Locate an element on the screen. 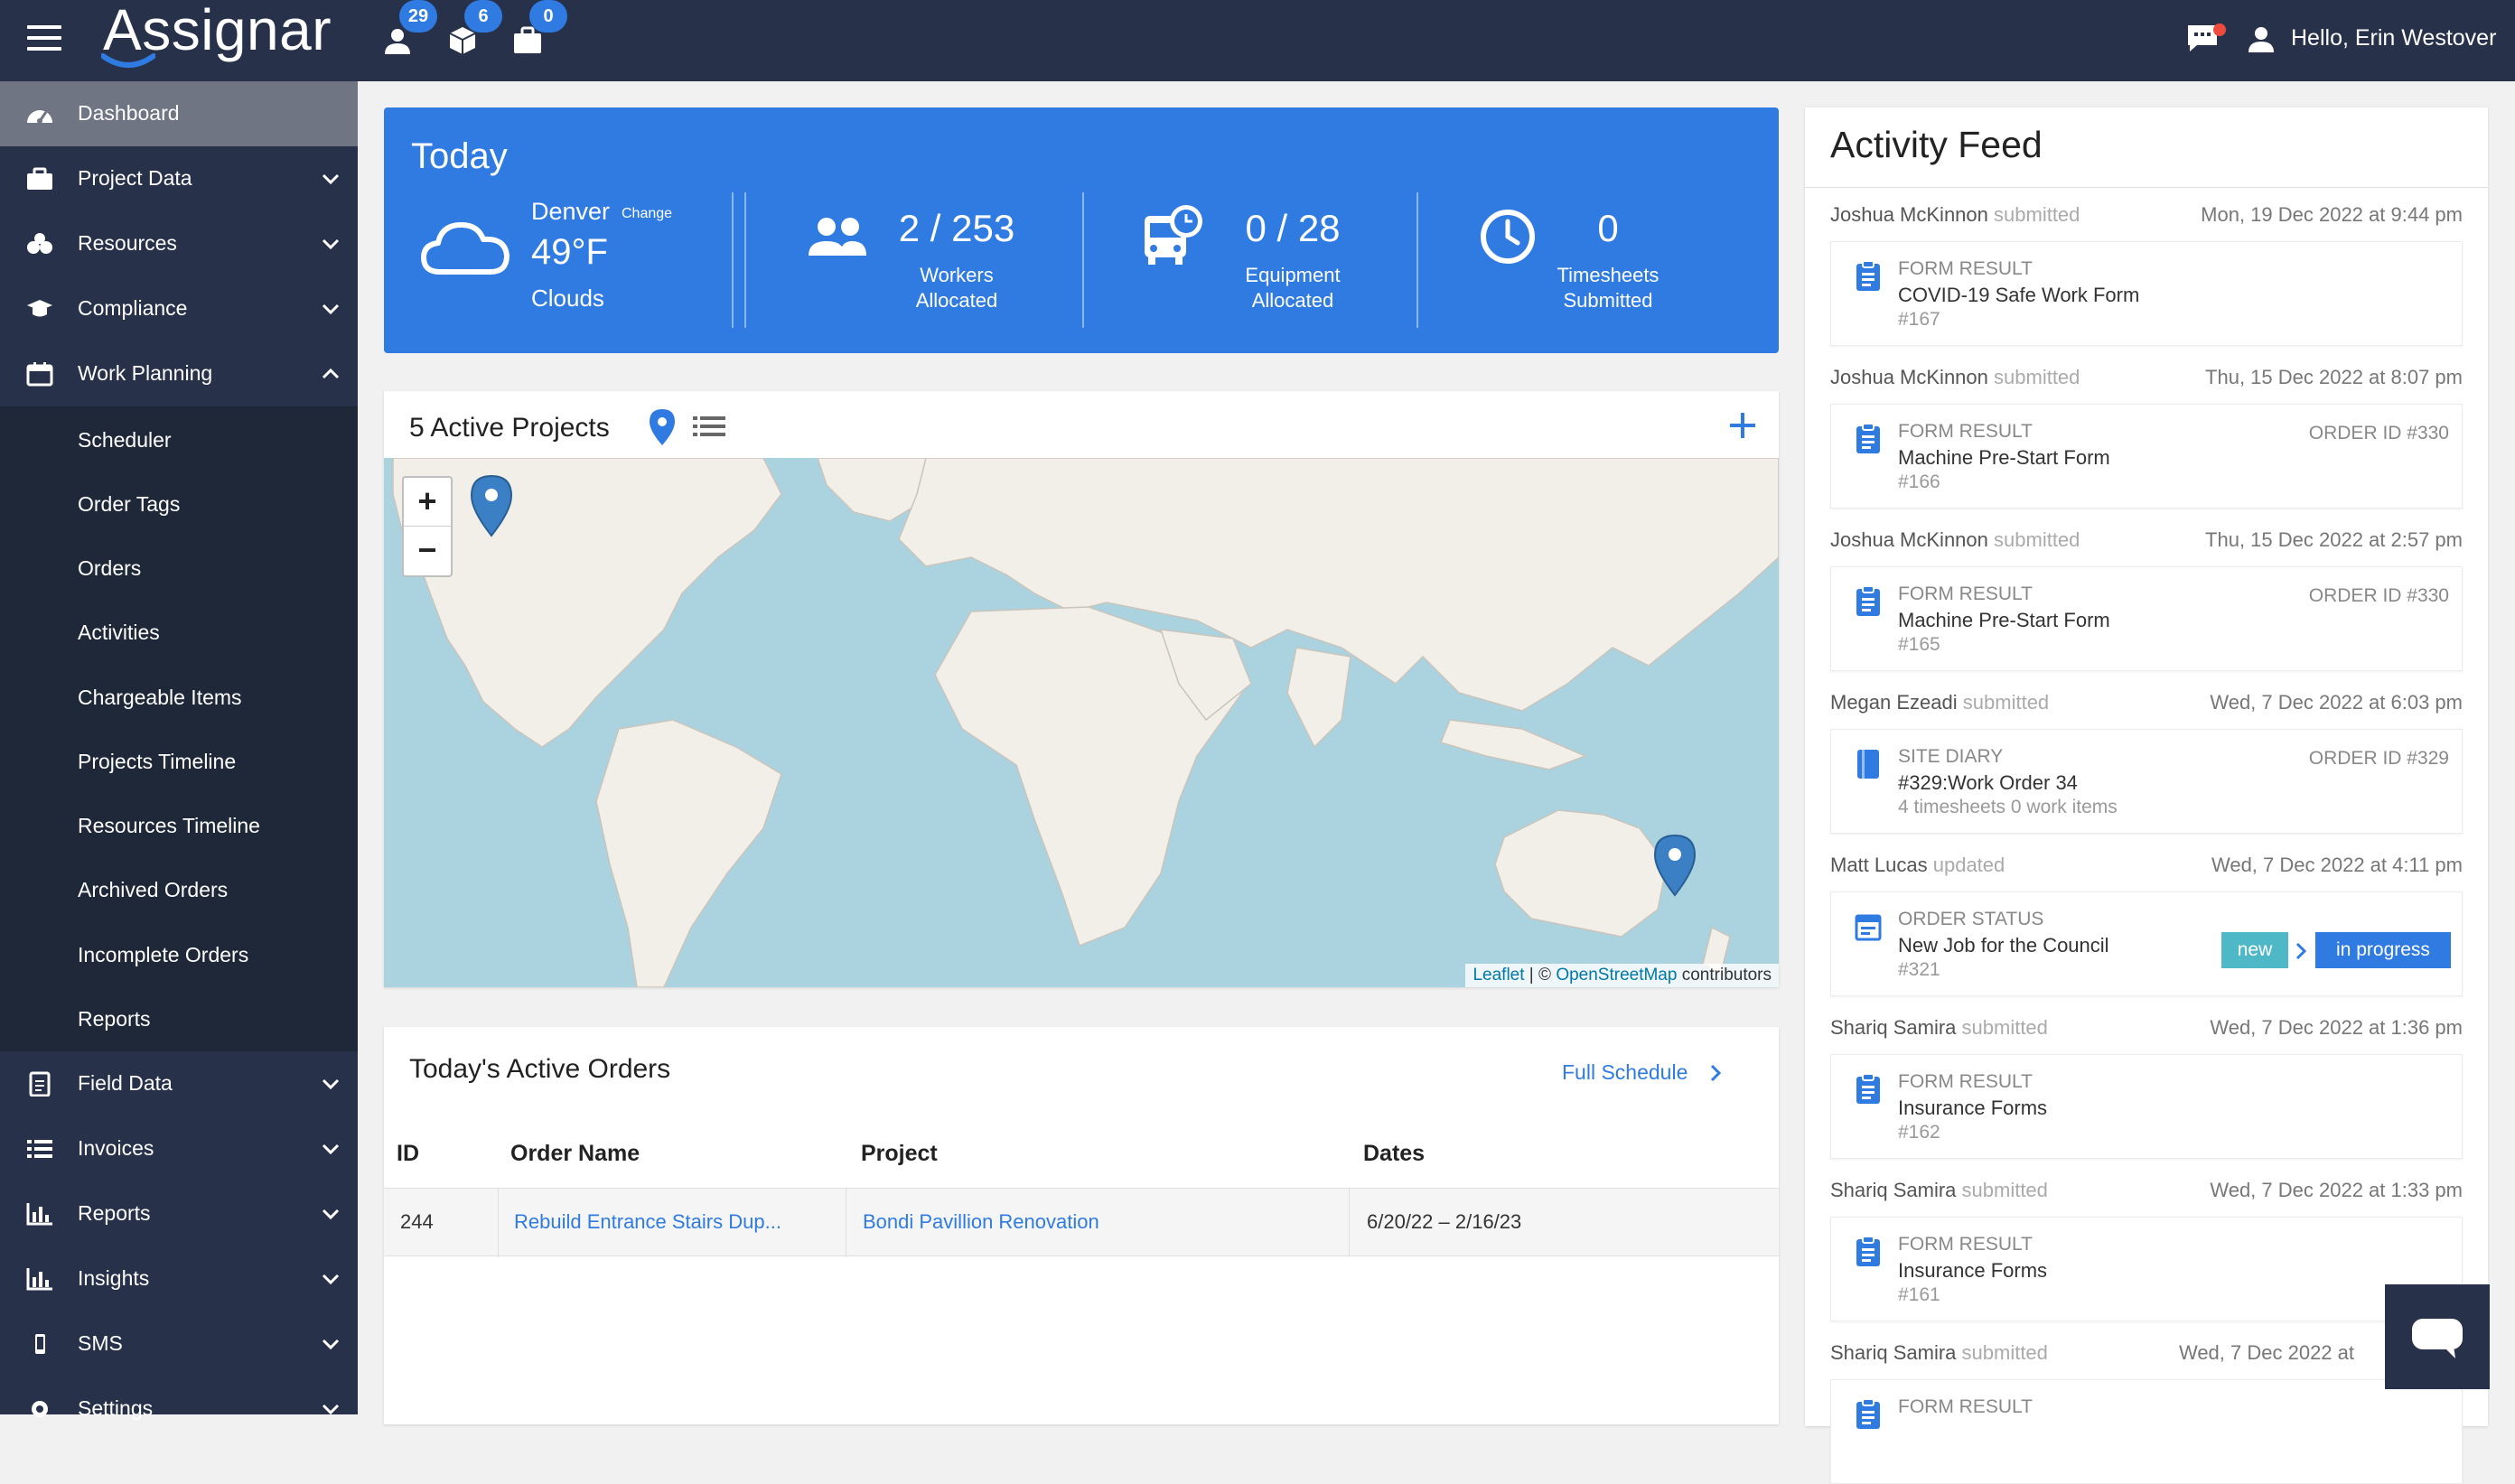 The height and width of the screenshot is (1484, 2515). submenu-item-orders: Orders is located at coordinates (109, 568).